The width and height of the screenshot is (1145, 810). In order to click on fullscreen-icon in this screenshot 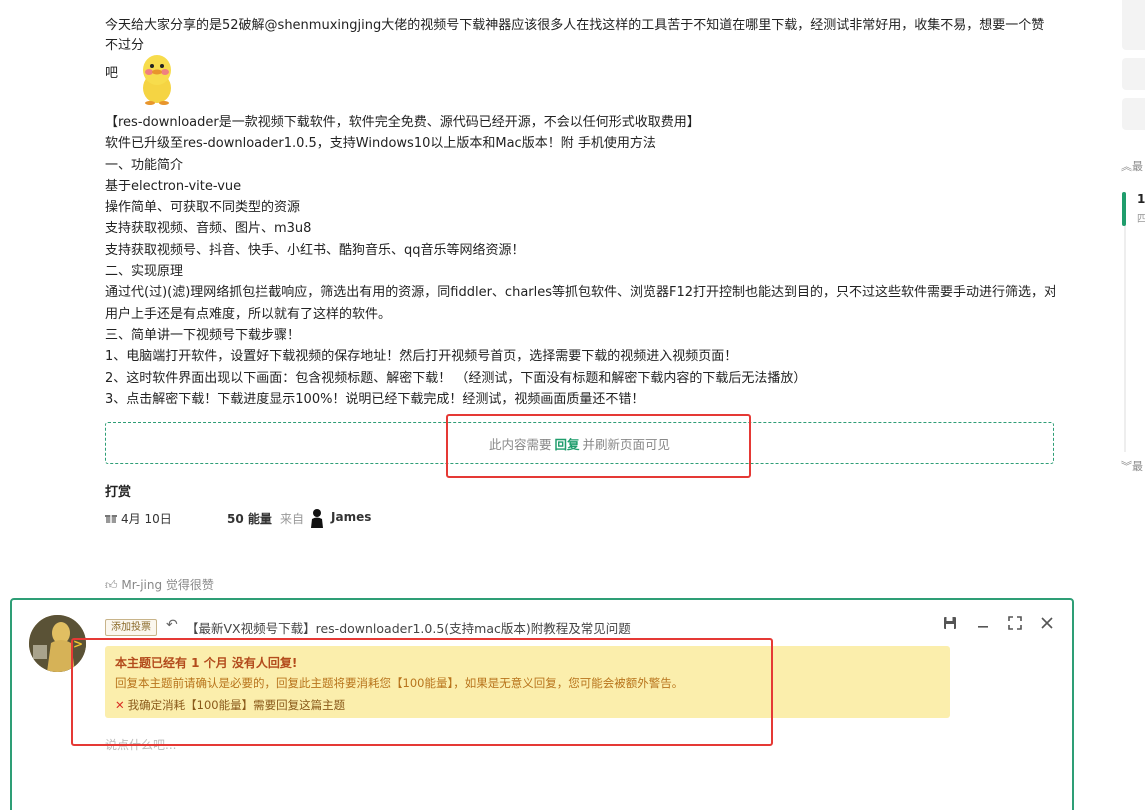, I will do `click(1015, 625)`.